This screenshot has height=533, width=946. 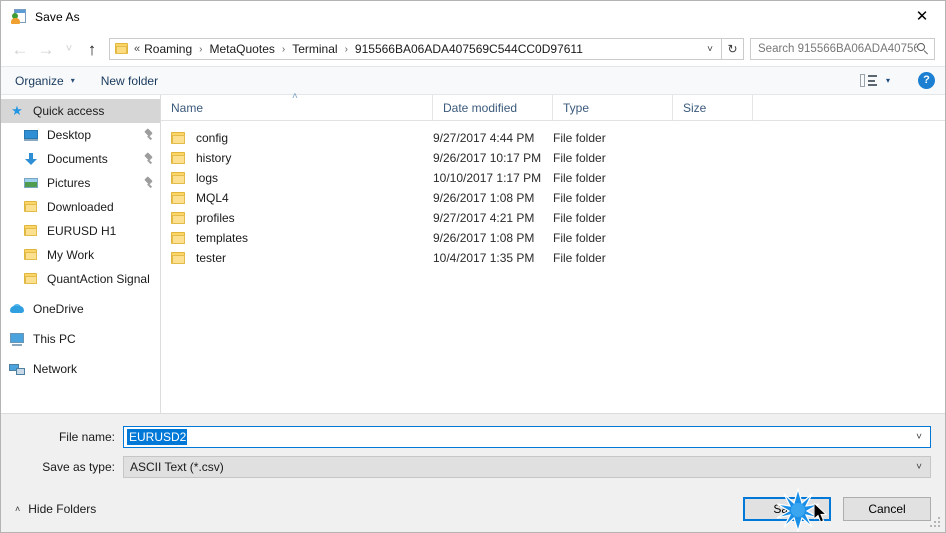 What do you see at coordinates (80, 339) in the screenshot?
I see `sidebar-item-this-pc: This PC` at bounding box center [80, 339].